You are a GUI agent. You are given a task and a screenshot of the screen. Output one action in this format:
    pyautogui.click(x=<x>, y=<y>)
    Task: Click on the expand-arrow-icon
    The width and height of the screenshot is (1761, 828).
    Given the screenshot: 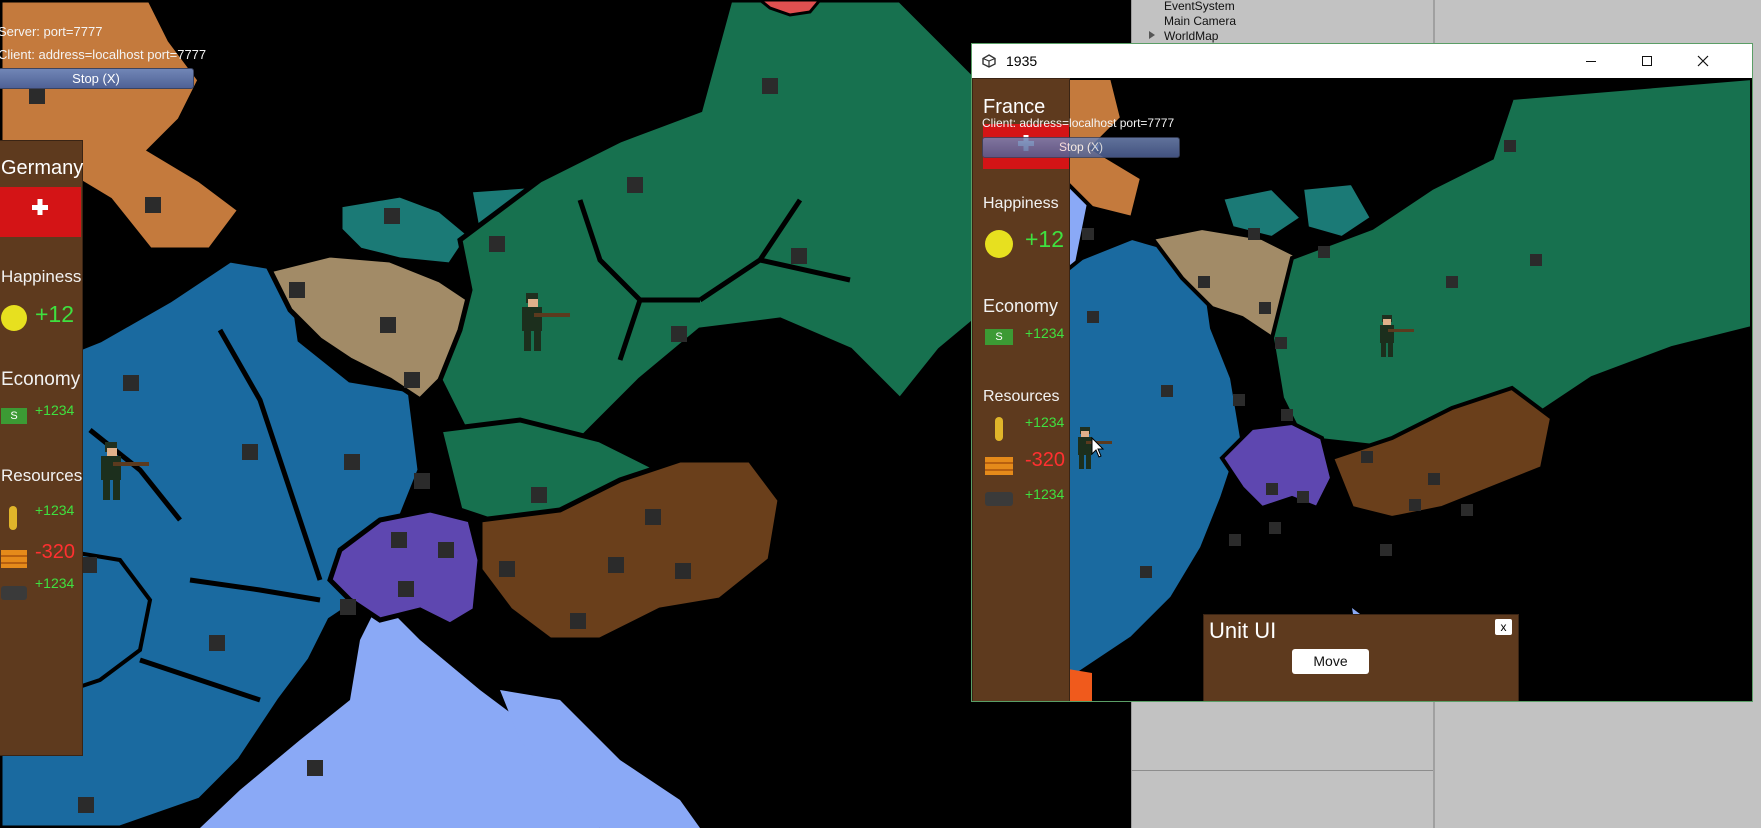 What is the action you would take?
    pyautogui.click(x=1152, y=35)
    